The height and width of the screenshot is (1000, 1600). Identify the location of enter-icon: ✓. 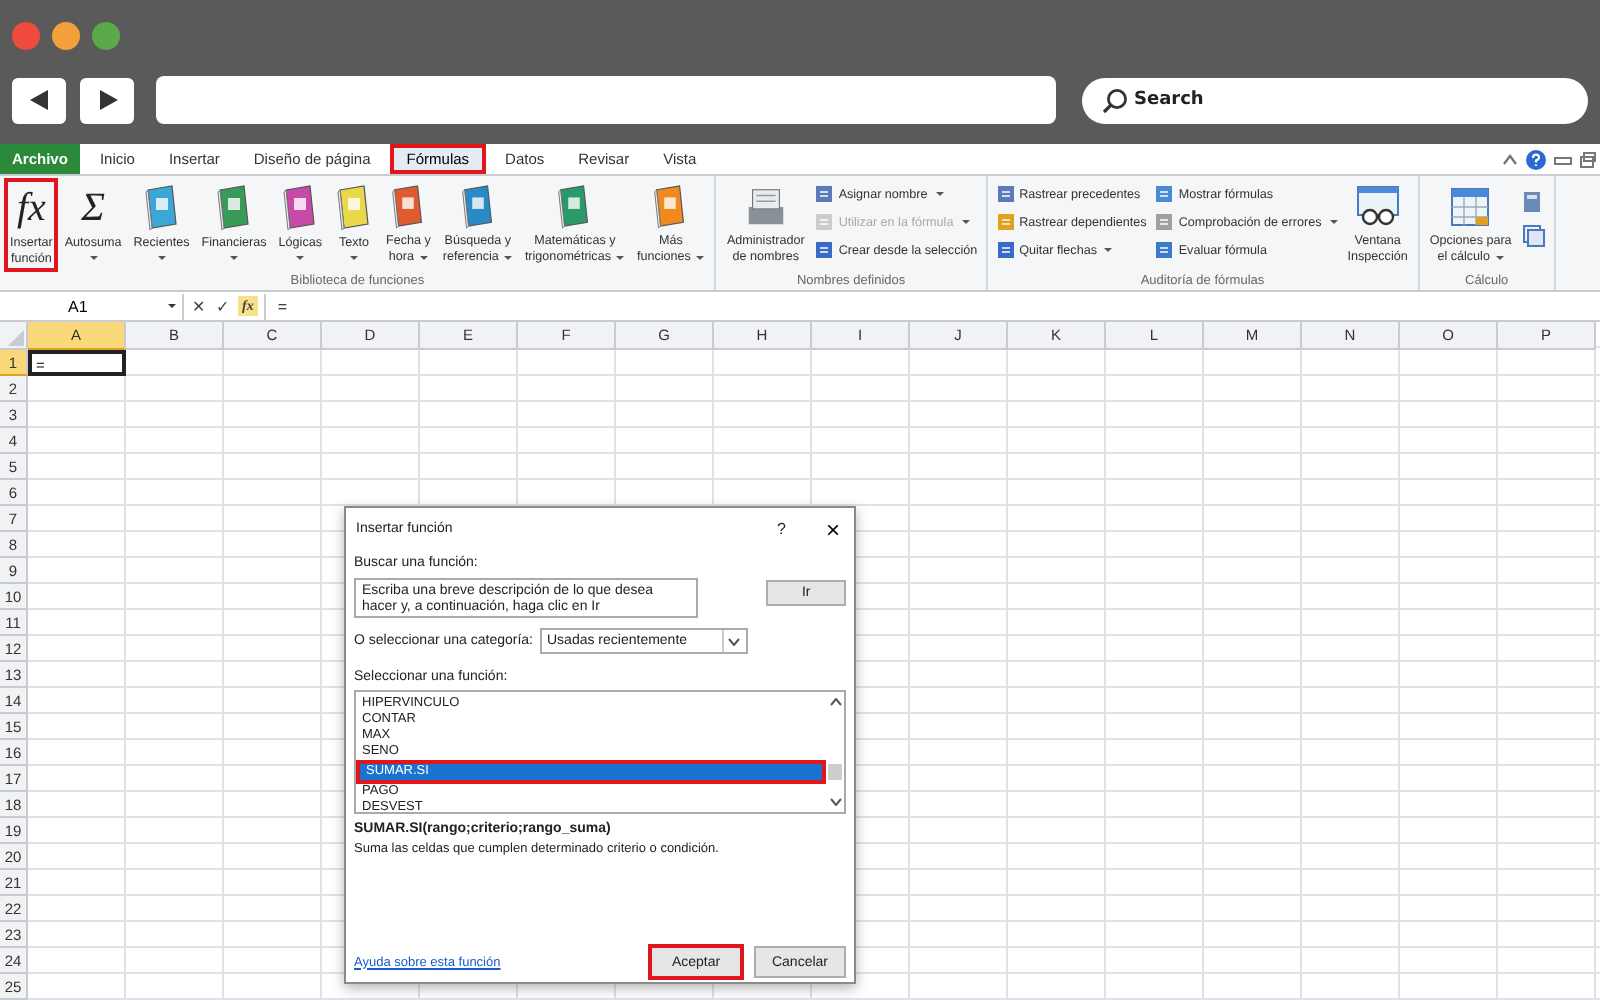
(223, 306).